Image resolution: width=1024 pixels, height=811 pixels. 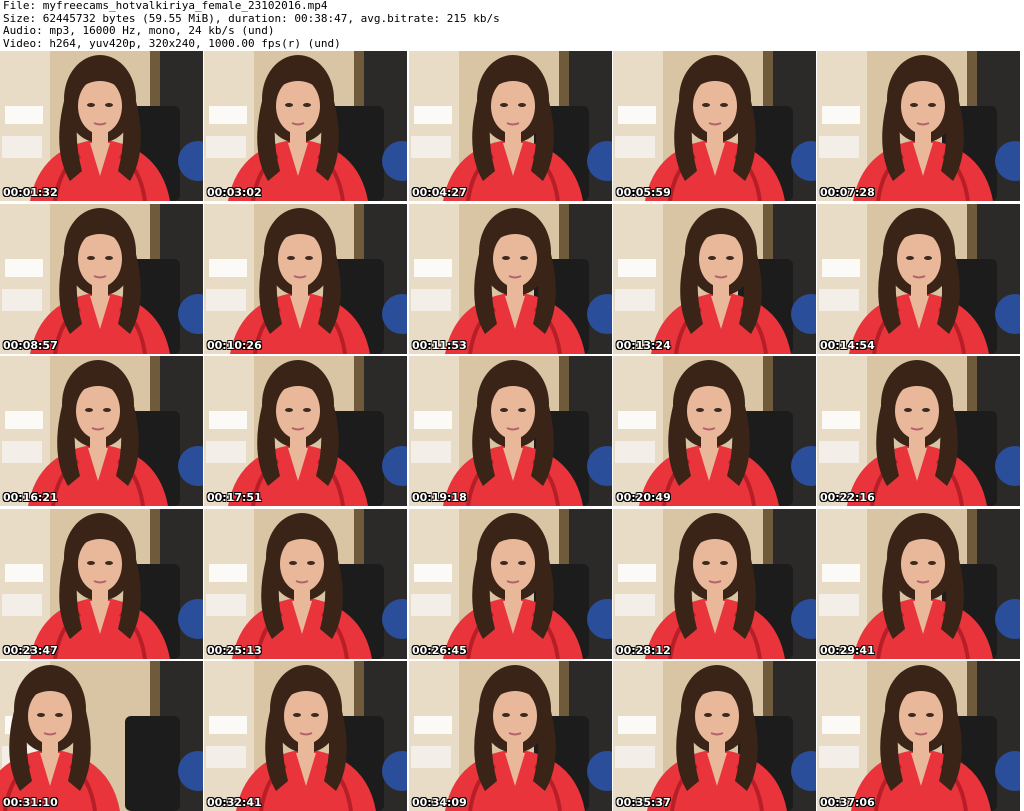 I want to click on thumbnail: 00:13:24, so click(x=714, y=279).